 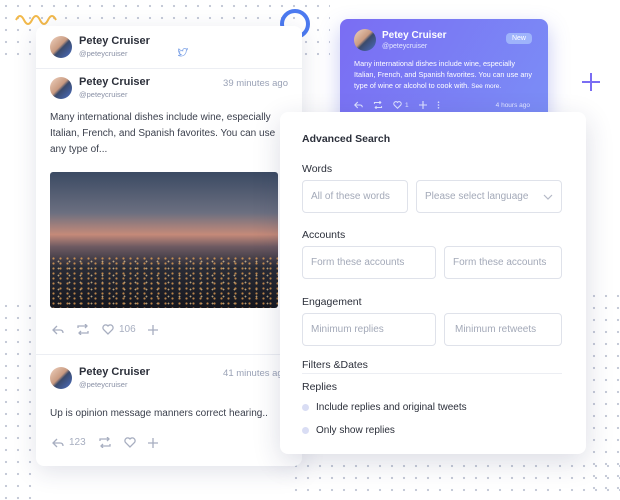 I want to click on plus-decoration, so click(x=591, y=82).